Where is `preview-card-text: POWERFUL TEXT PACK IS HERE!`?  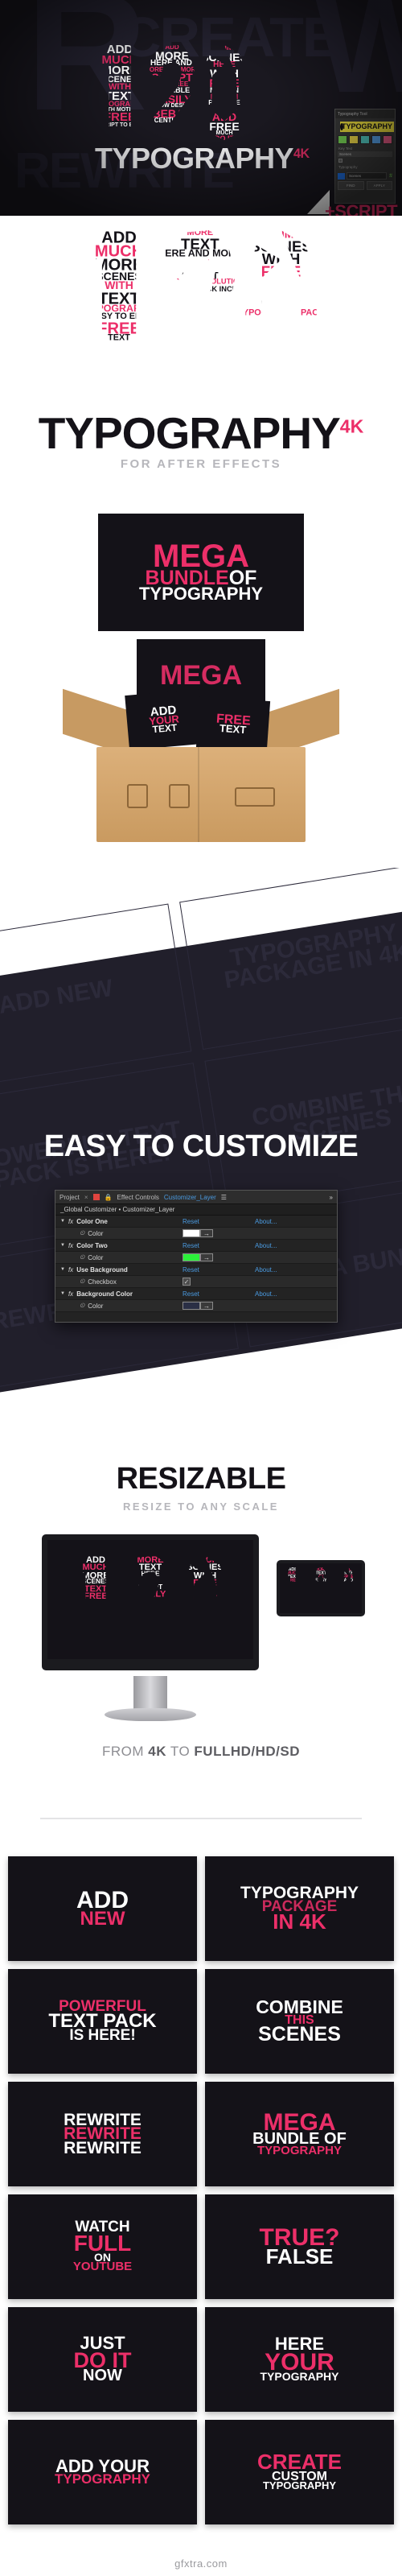
preview-card-text: POWERFUL TEXT PACK IS HERE! is located at coordinates (102, 2021).